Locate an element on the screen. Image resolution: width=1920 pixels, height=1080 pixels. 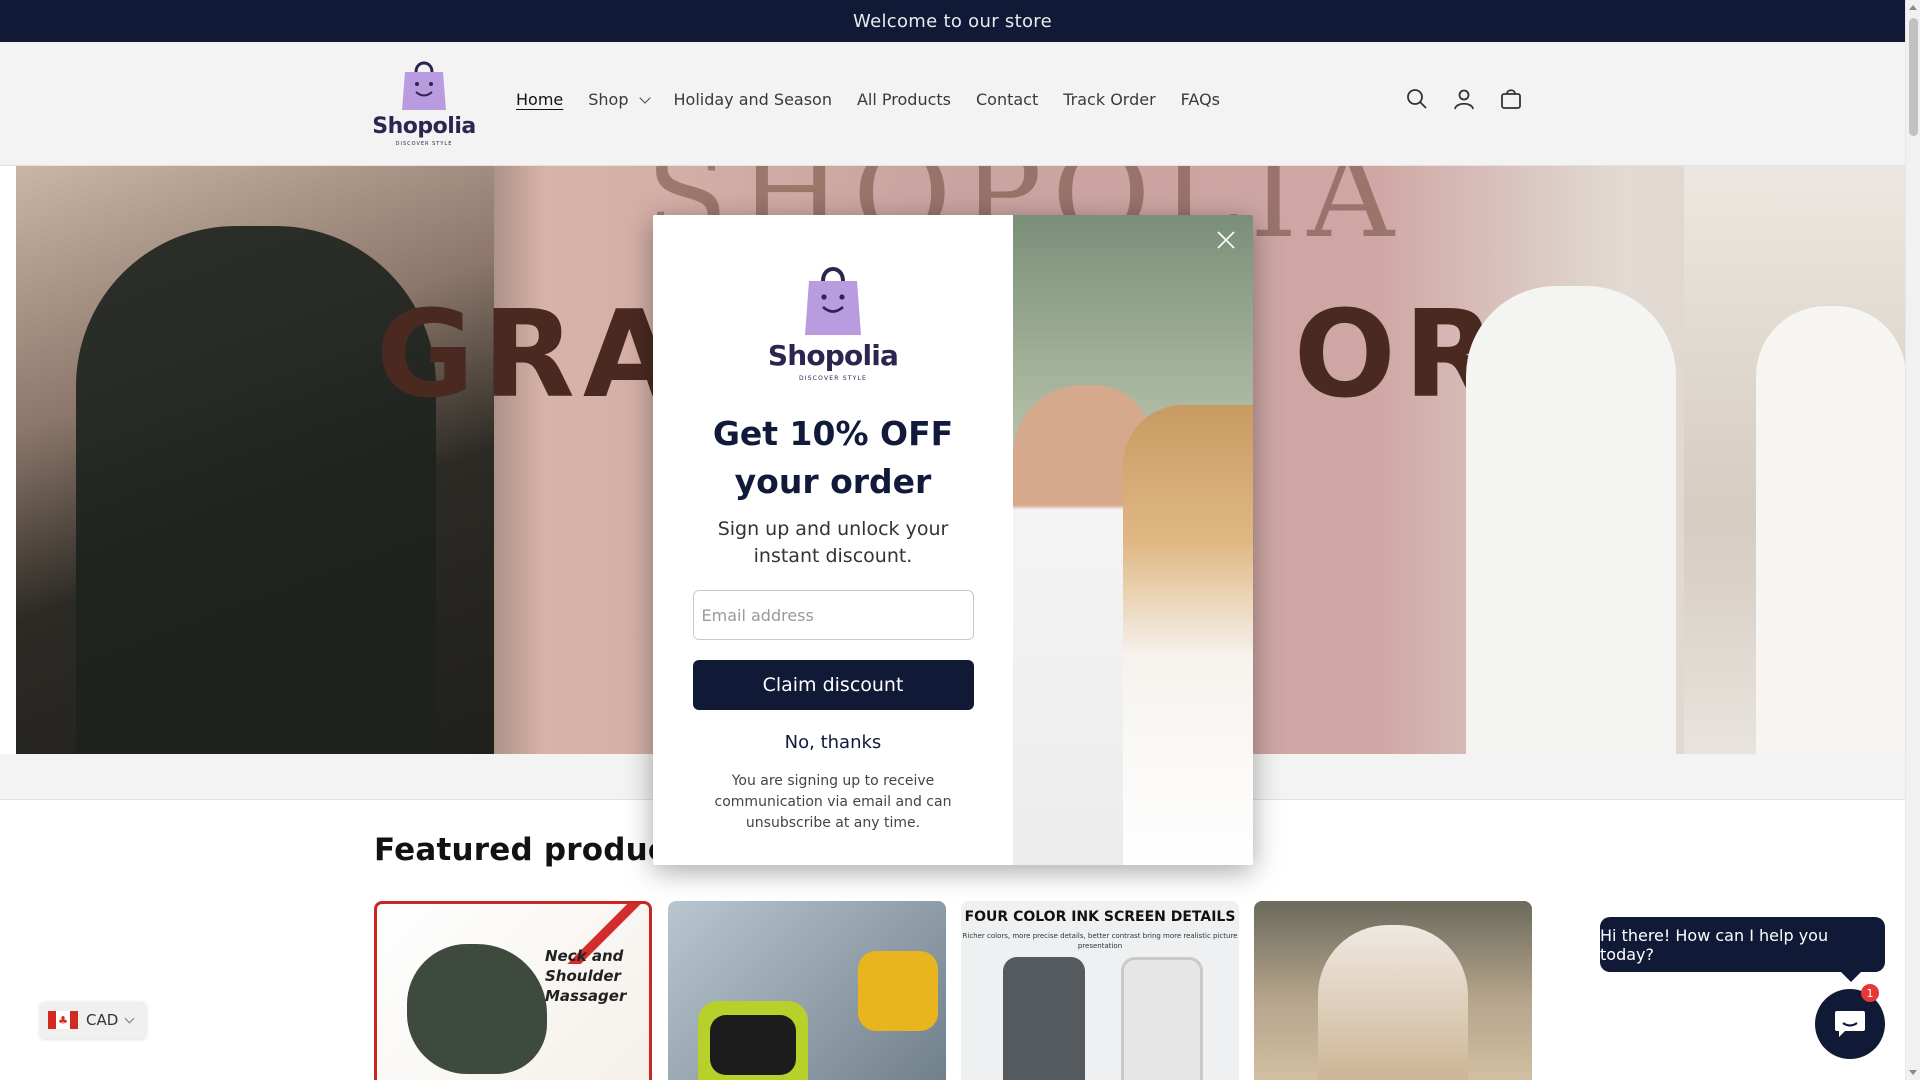
popup-logo-tagline: DISCOVER STYLE is located at coordinates (833, 378).